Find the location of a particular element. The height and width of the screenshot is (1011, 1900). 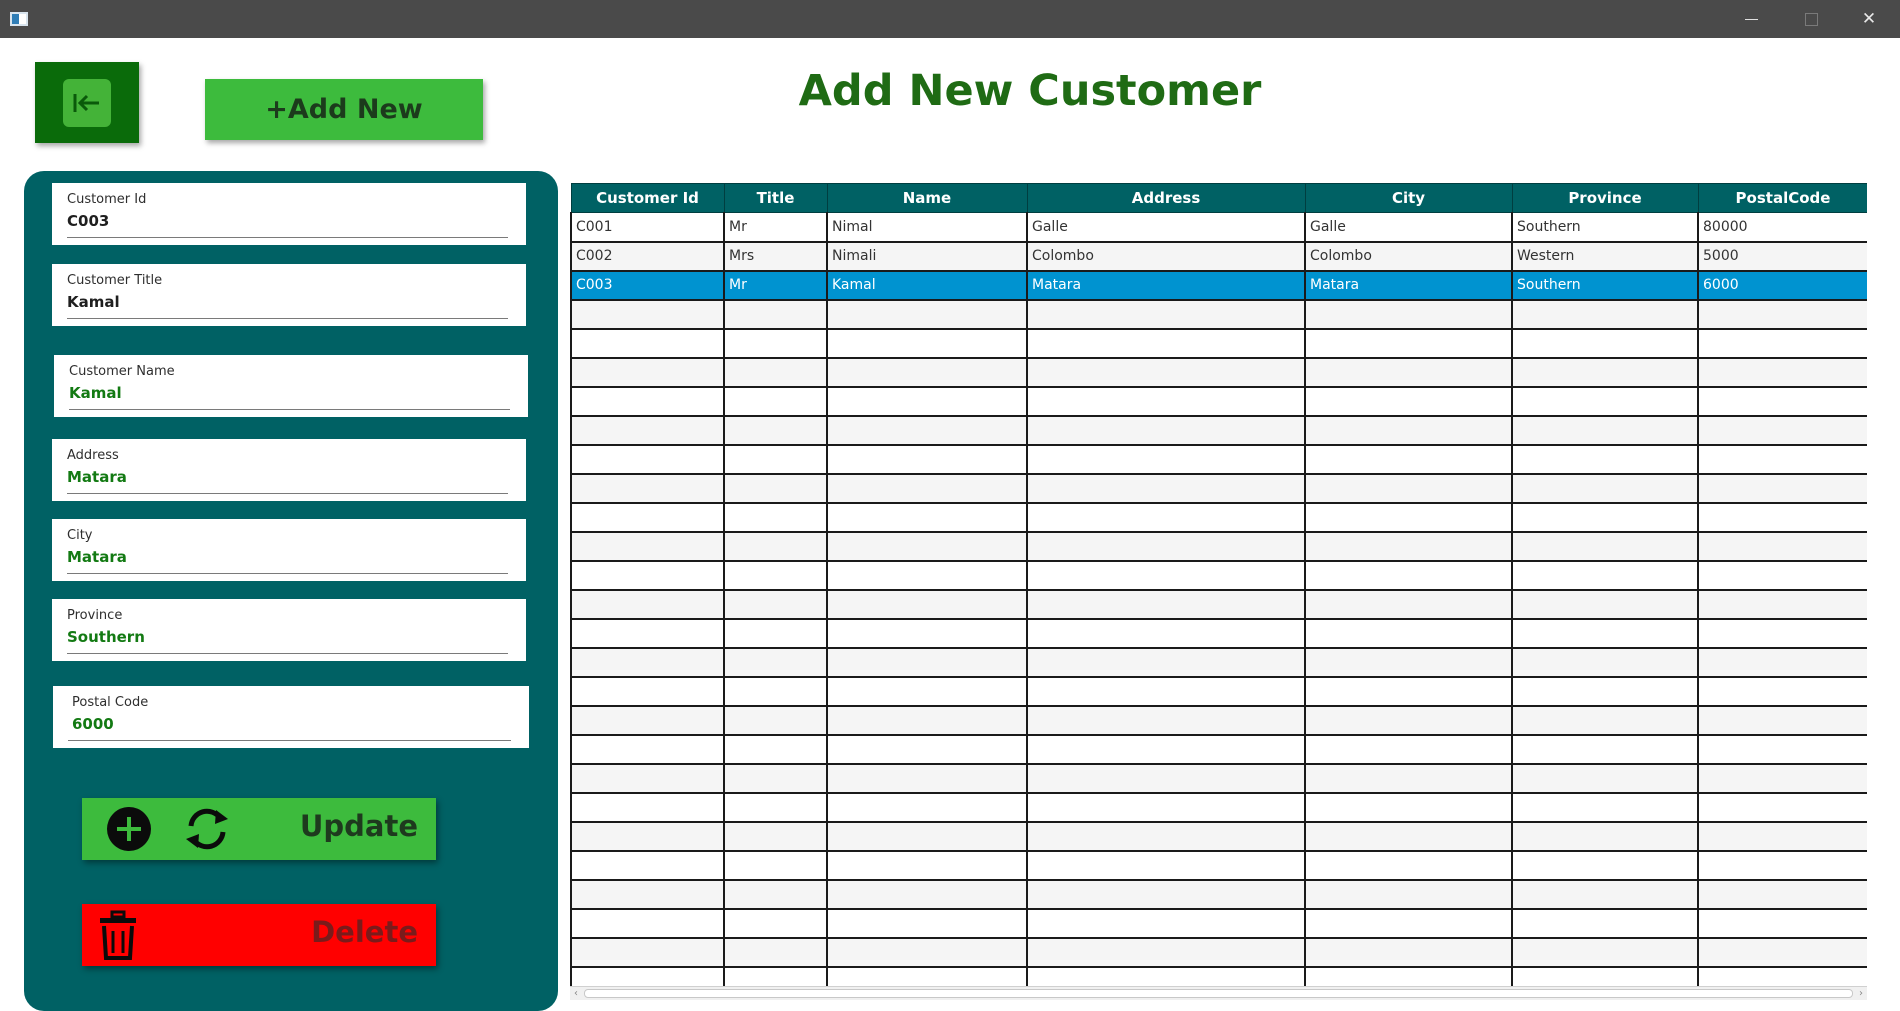

customer-title-field: Customer Title Kamal is located at coordinates (289, 295).